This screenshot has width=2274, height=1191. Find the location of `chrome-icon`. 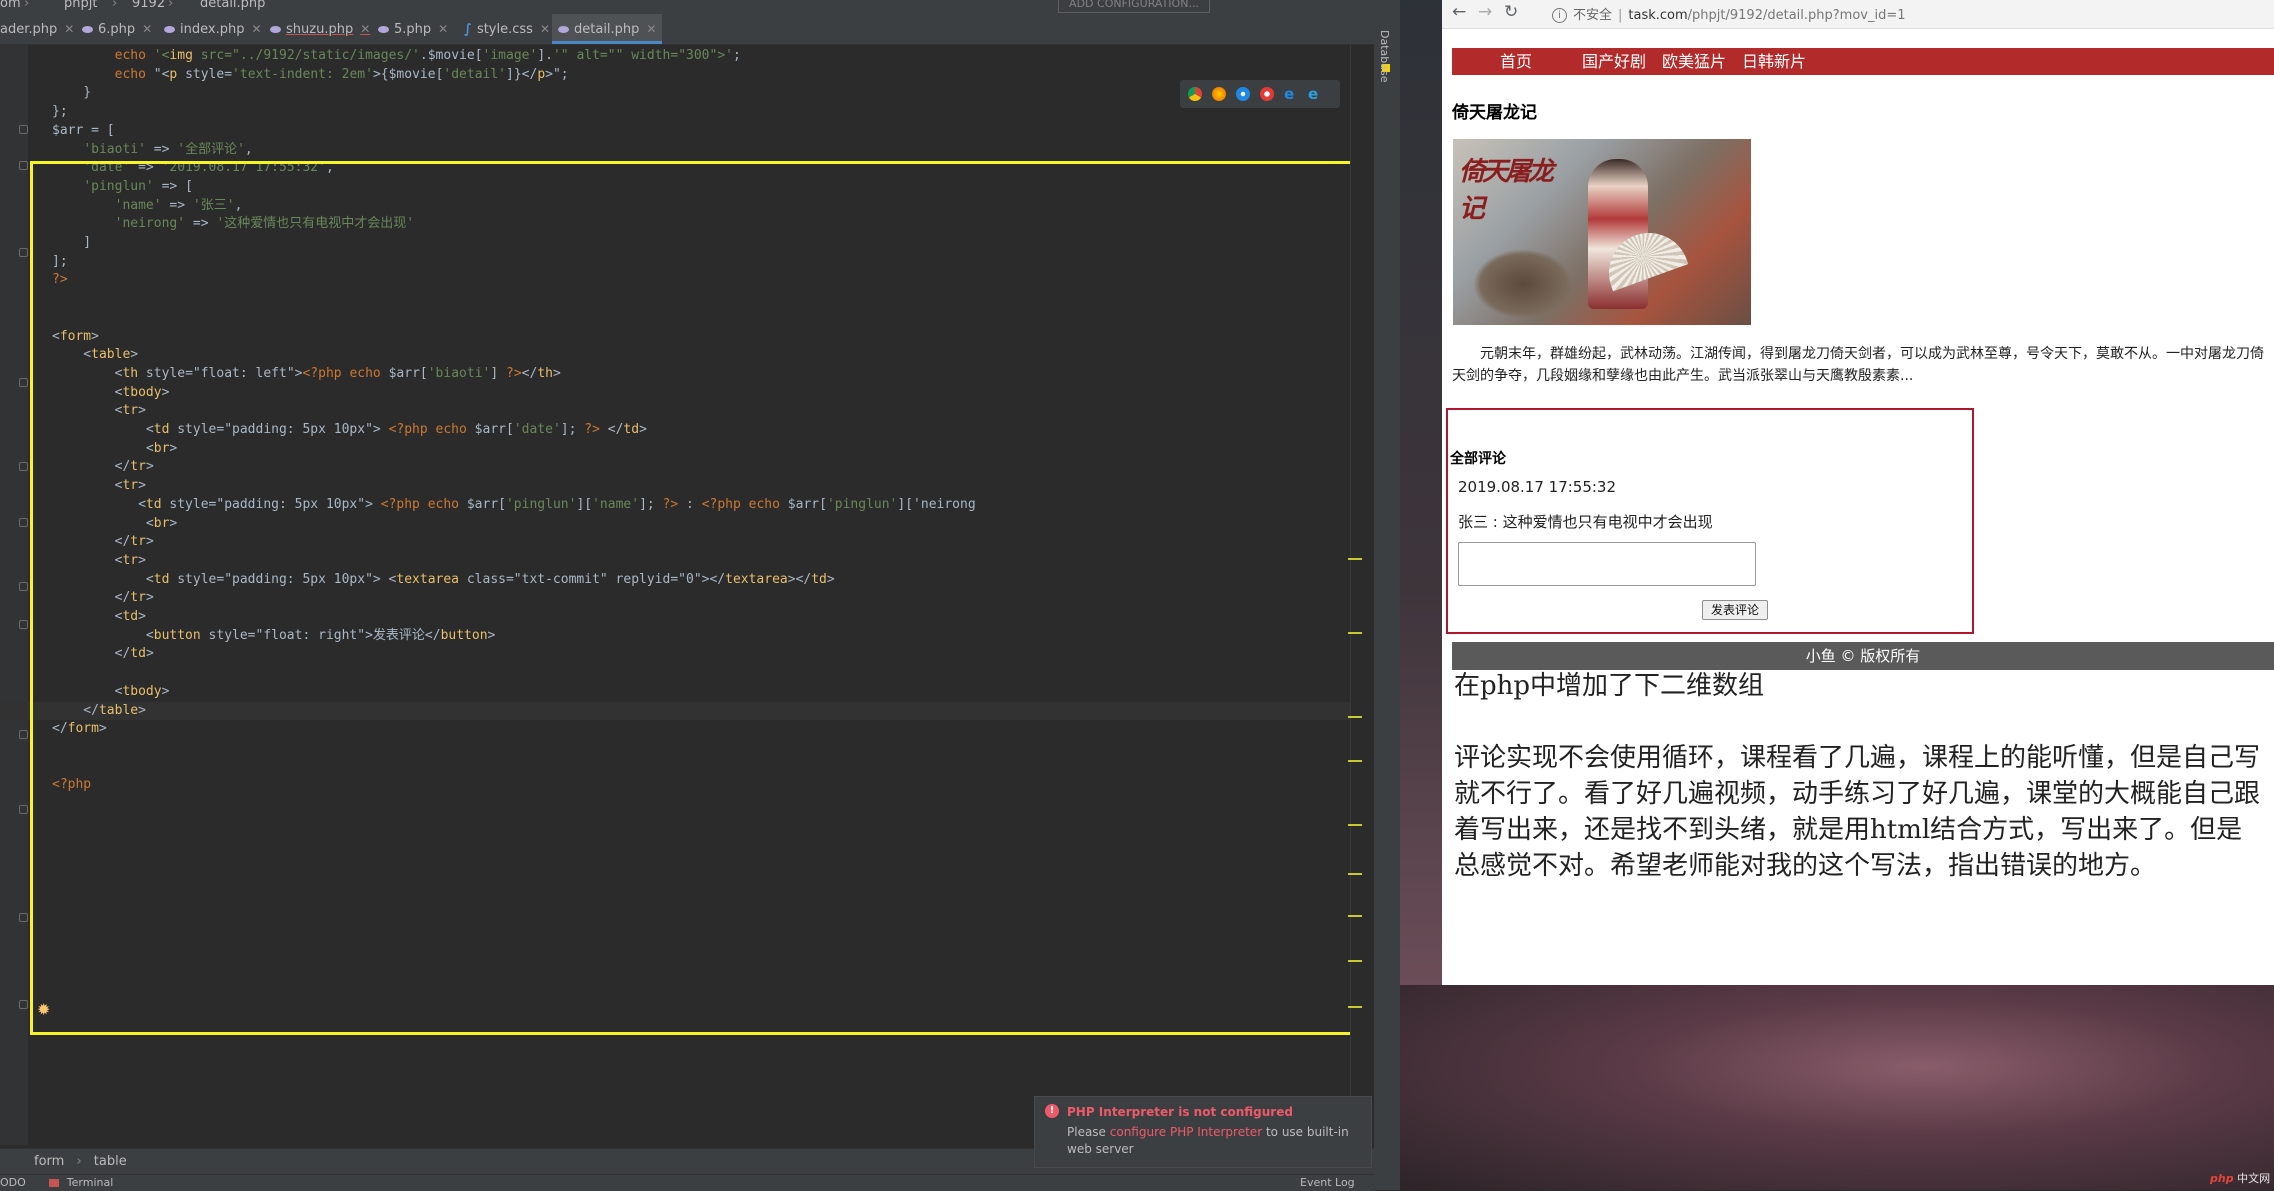

chrome-icon is located at coordinates (1195, 94).